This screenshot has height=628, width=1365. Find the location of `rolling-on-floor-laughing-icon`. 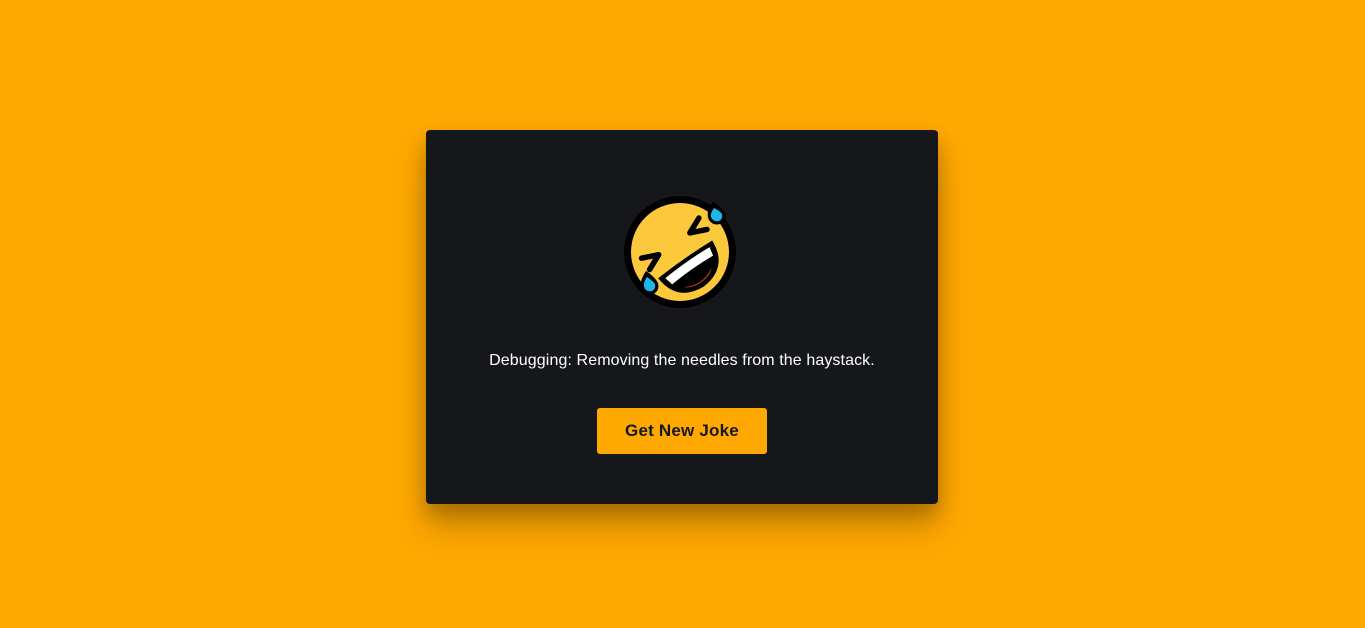

rolling-on-floor-laughing-icon is located at coordinates (682, 252).